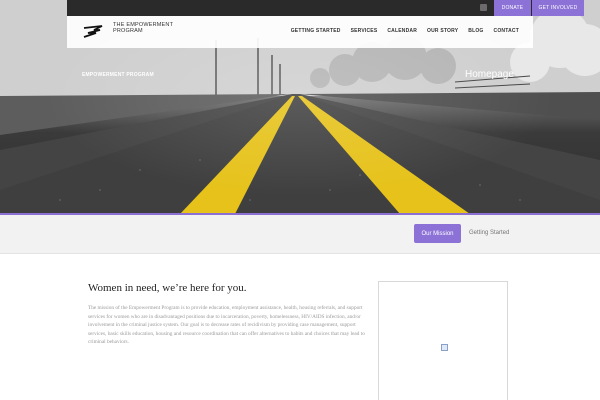  What do you see at coordinates (475, 31) in the screenshot?
I see `nav-item-blog: BLOG` at bounding box center [475, 31].